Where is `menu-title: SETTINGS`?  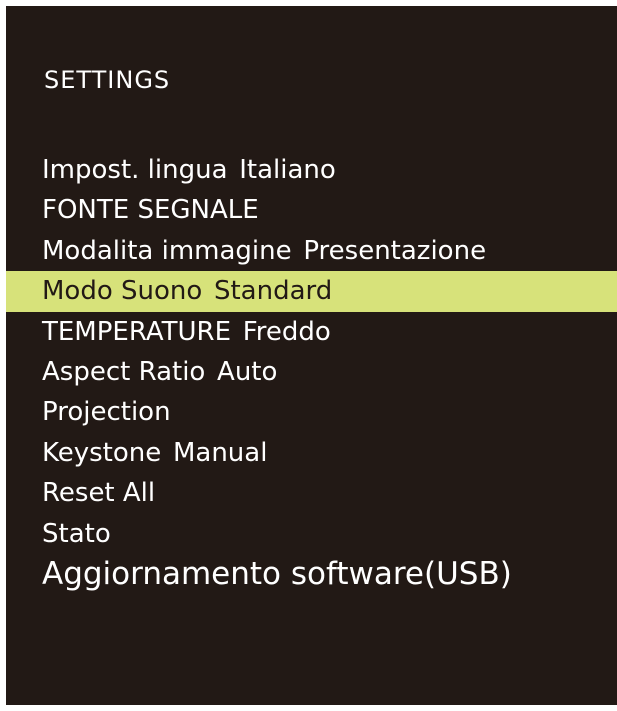 menu-title: SETTINGS is located at coordinates (107, 80).